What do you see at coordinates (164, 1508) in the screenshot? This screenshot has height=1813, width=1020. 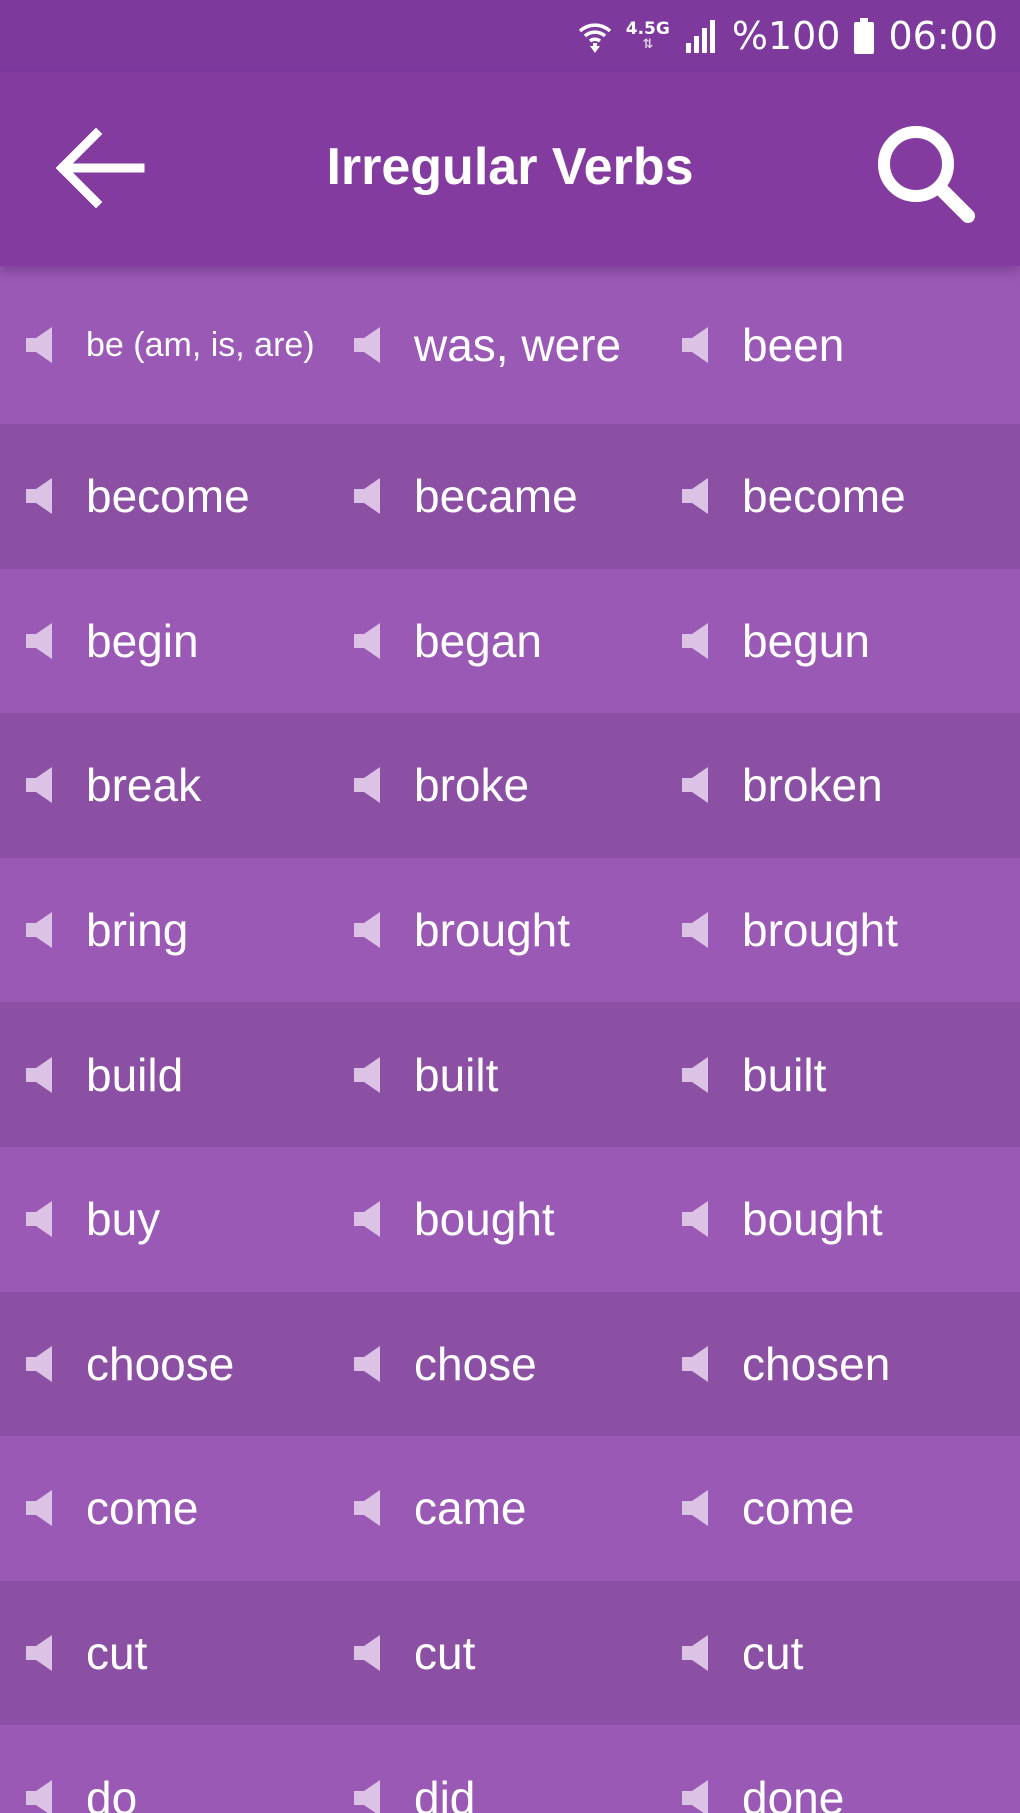 I see `verb-base-form: come` at bounding box center [164, 1508].